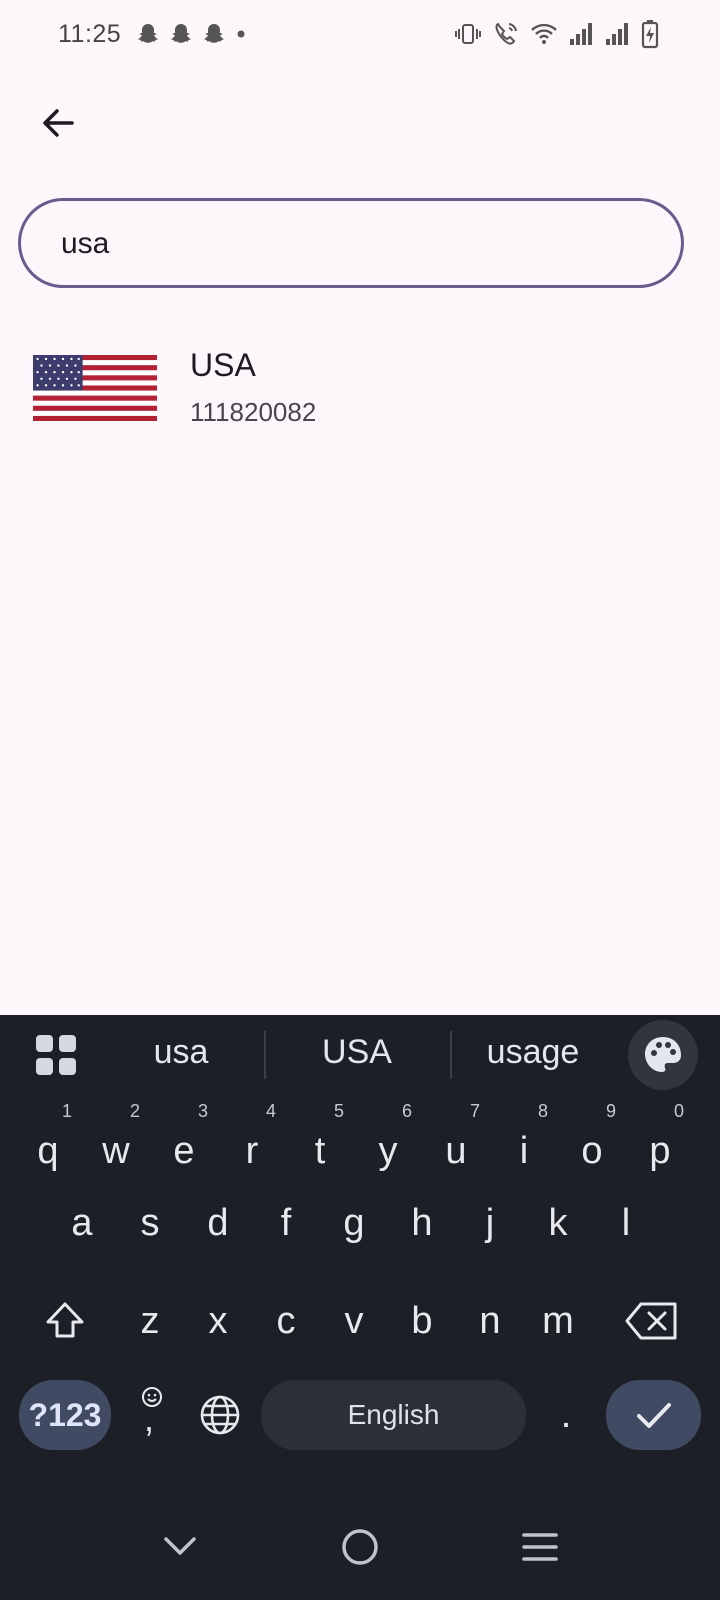 Image resolution: width=720 pixels, height=1600 pixels. I want to click on status-time: 11:25, so click(90, 34).